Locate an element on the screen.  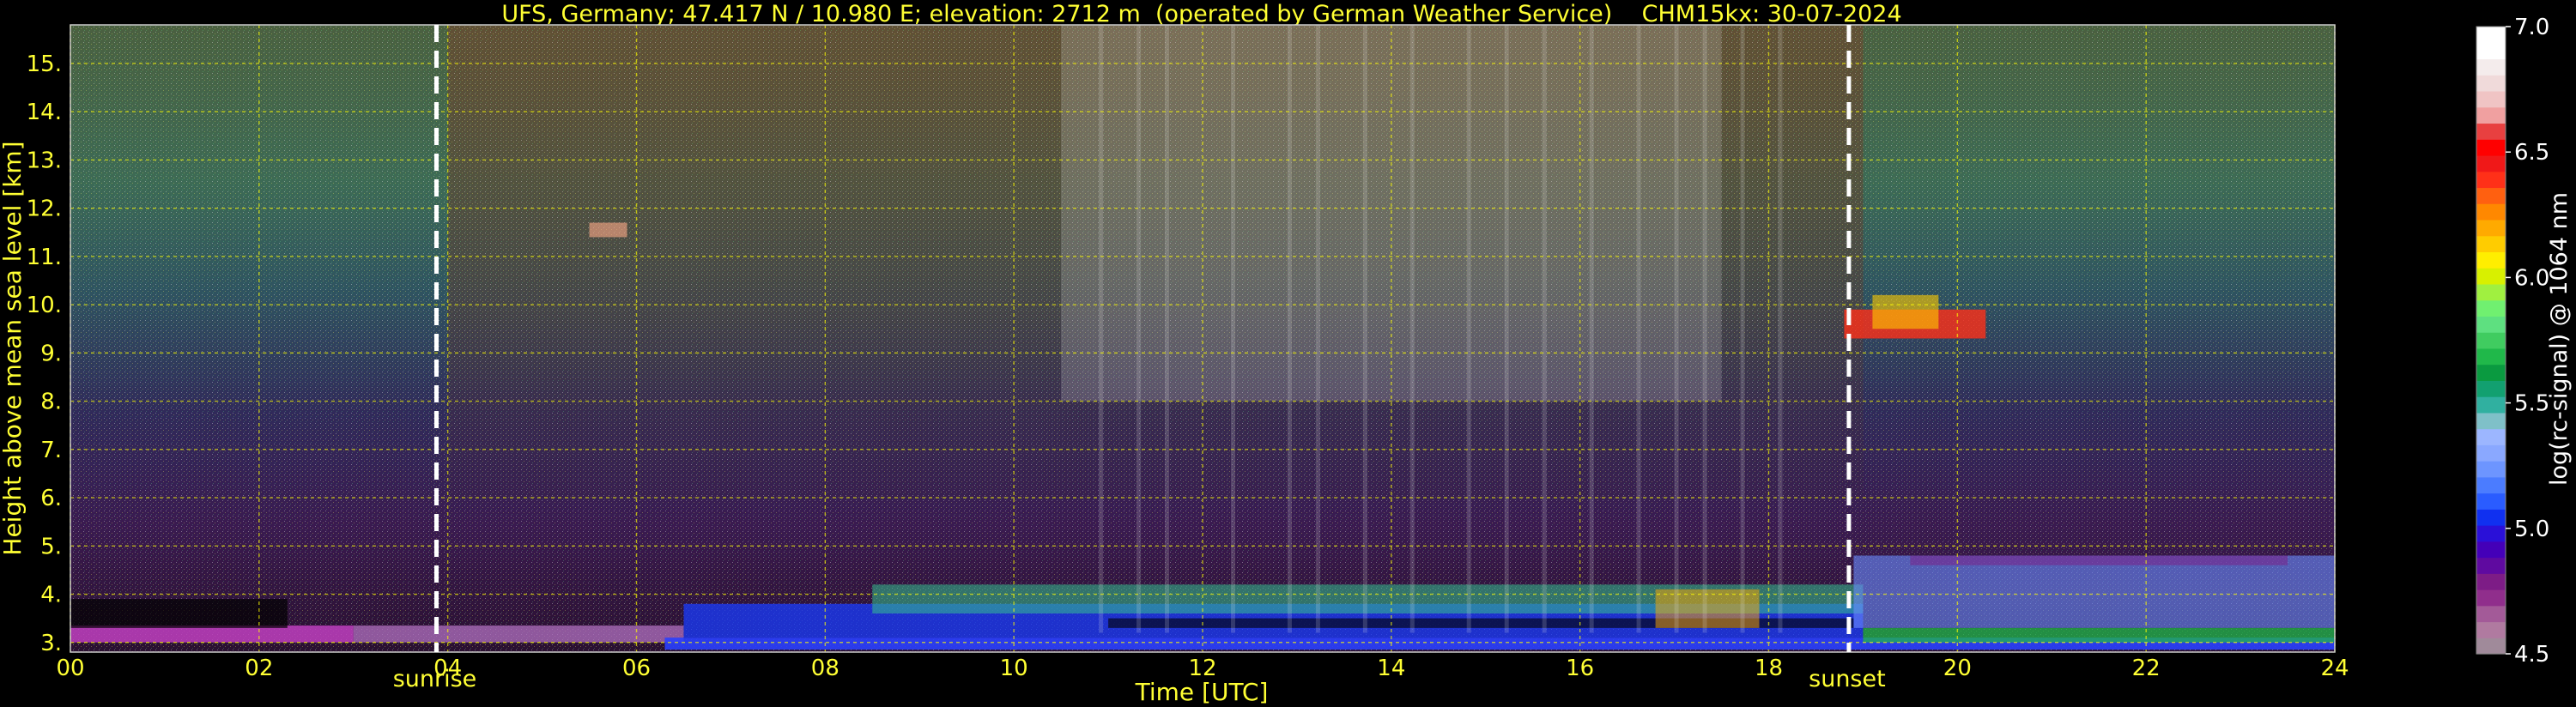
colorbar-tick-label: 4.5 is located at coordinates (2531, 655).